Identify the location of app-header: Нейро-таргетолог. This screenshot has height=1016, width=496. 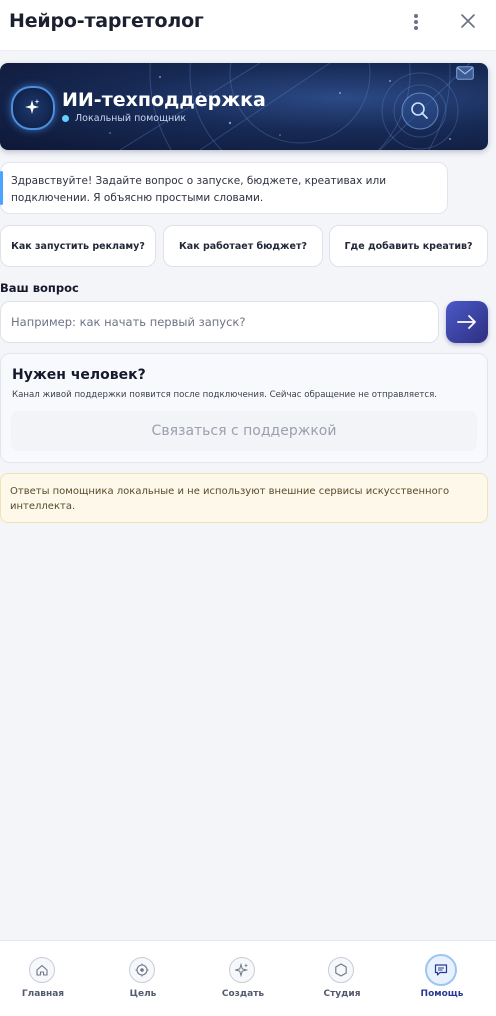
(248, 25).